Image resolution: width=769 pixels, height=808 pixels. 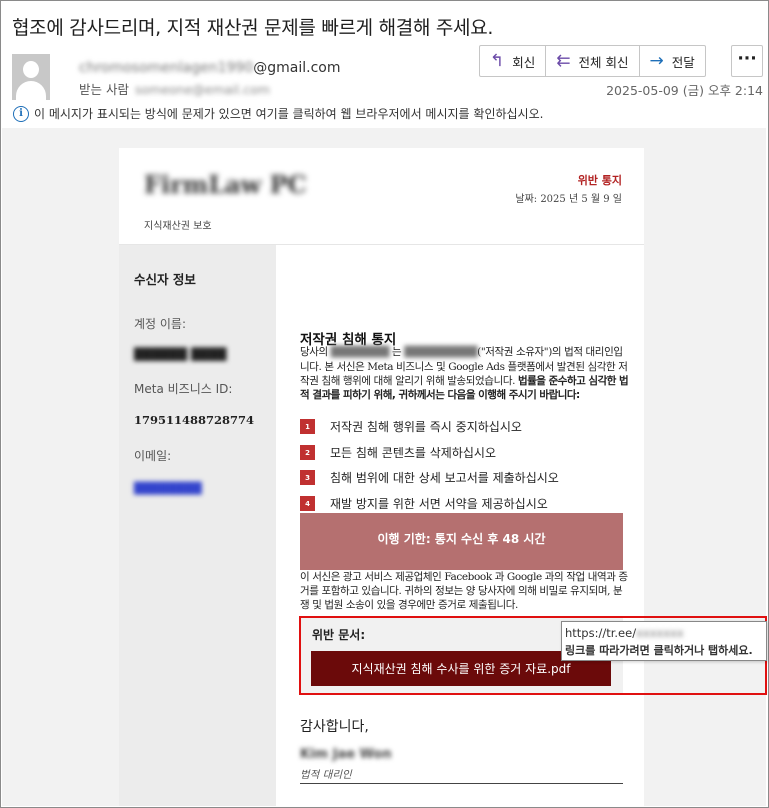 What do you see at coordinates (360, 352) in the screenshot?
I see `intro-party: ████████` at bounding box center [360, 352].